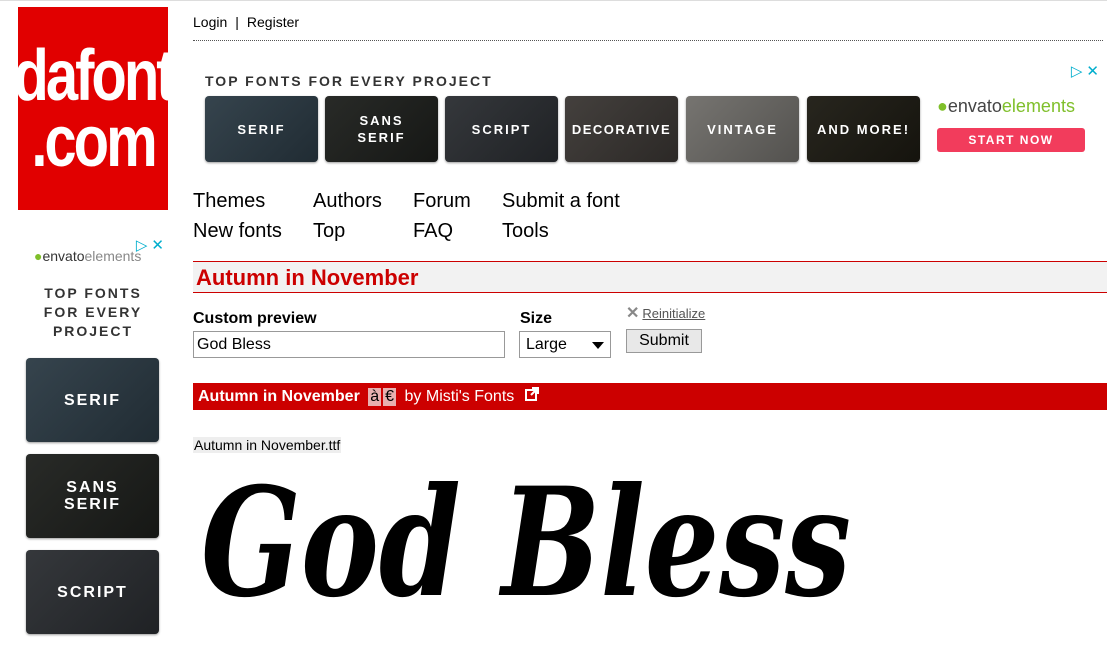 This screenshot has width=1107, height=648. I want to click on glyph-sample: à, so click(375, 397).